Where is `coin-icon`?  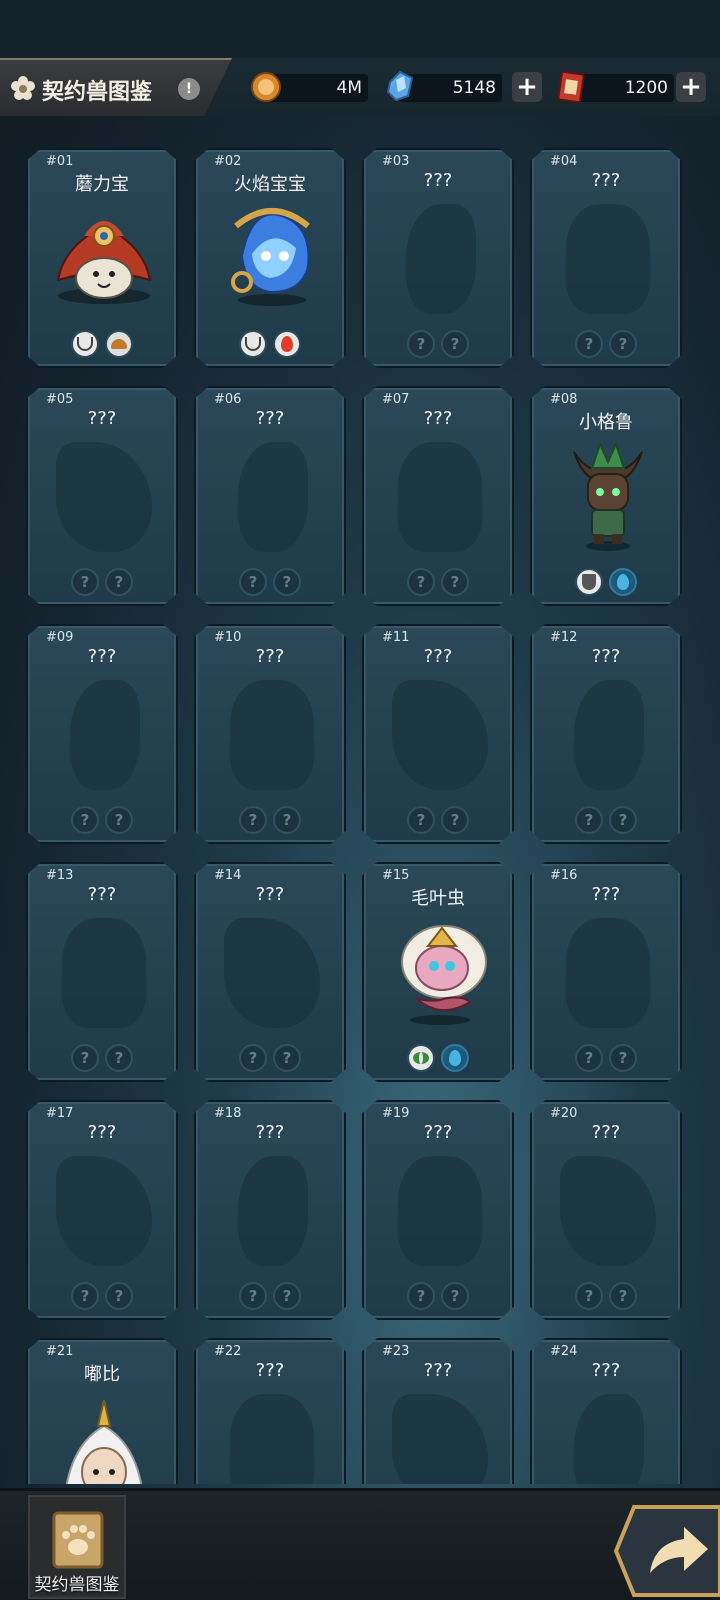
coin-icon is located at coordinates (266, 87).